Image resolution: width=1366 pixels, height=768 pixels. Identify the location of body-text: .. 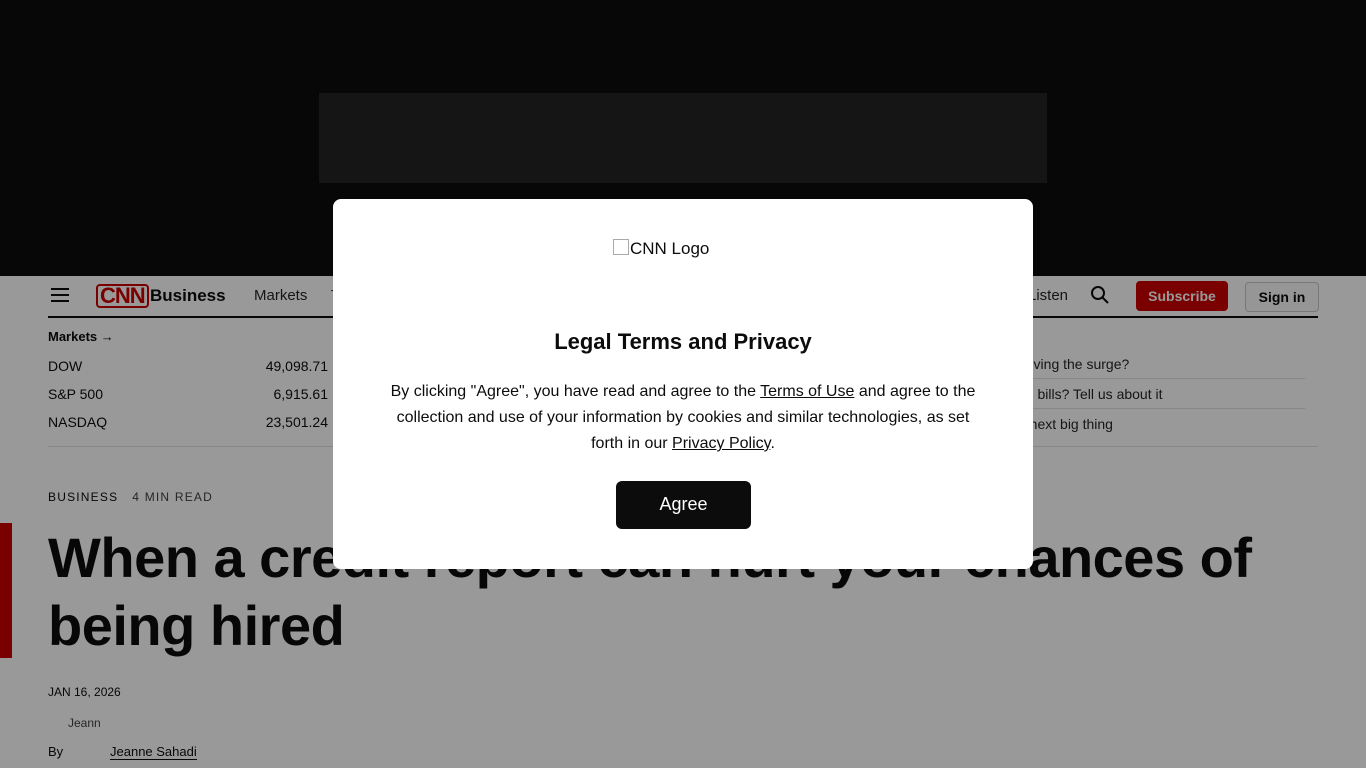
(772, 443).